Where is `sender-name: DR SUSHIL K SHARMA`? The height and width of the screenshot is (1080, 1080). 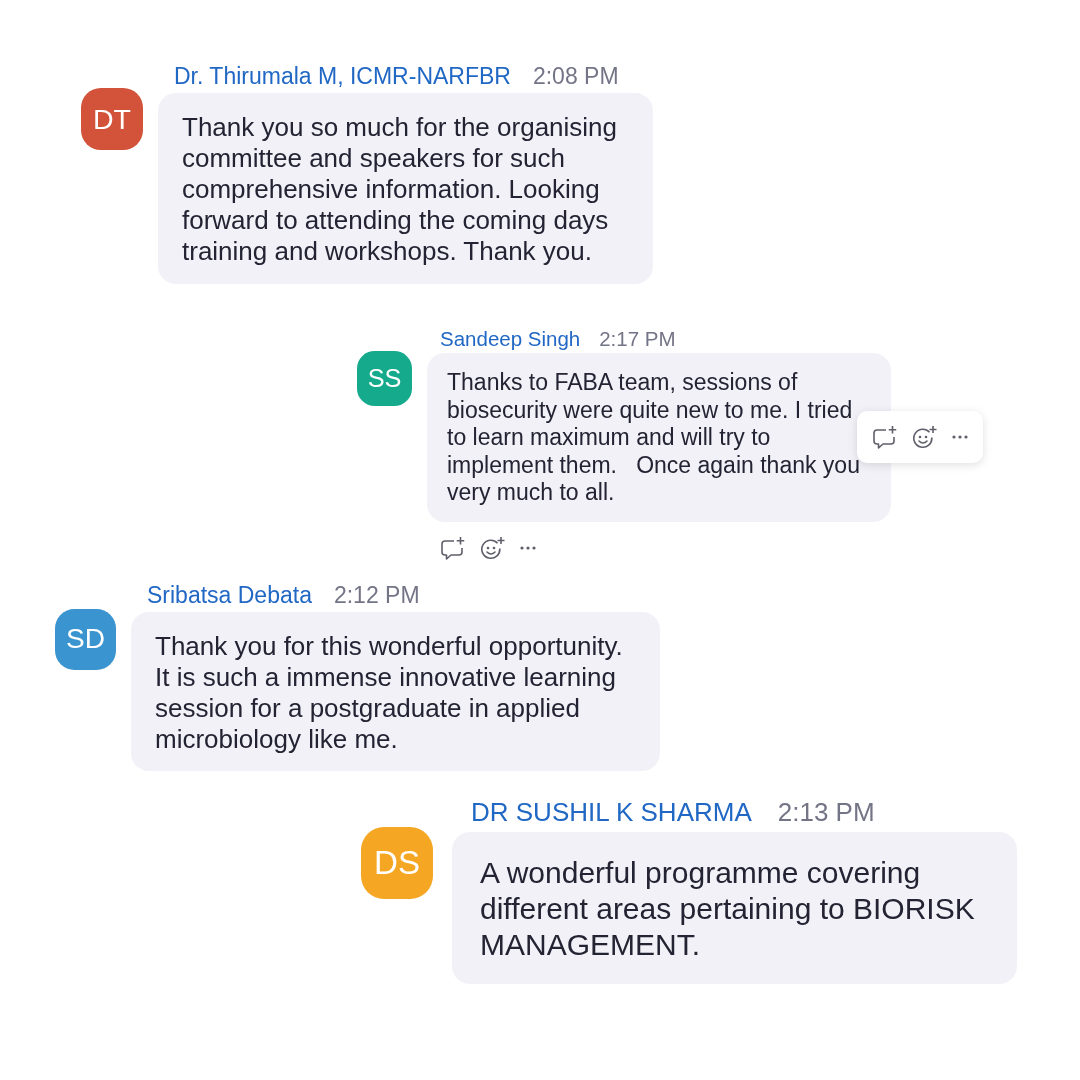
sender-name: DR SUSHIL K SHARMA is located at coordinates (611, 811).